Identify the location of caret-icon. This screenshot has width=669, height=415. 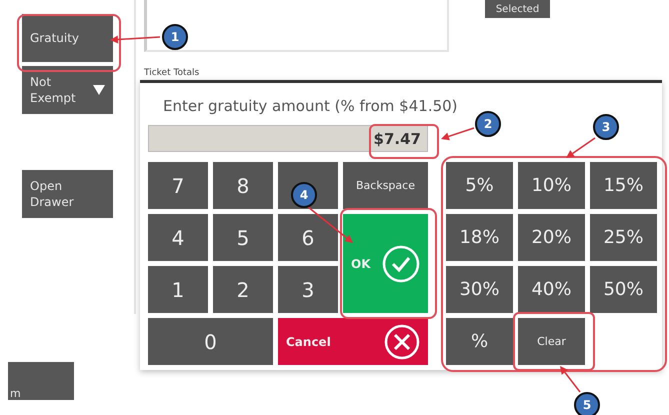
(99, 90).